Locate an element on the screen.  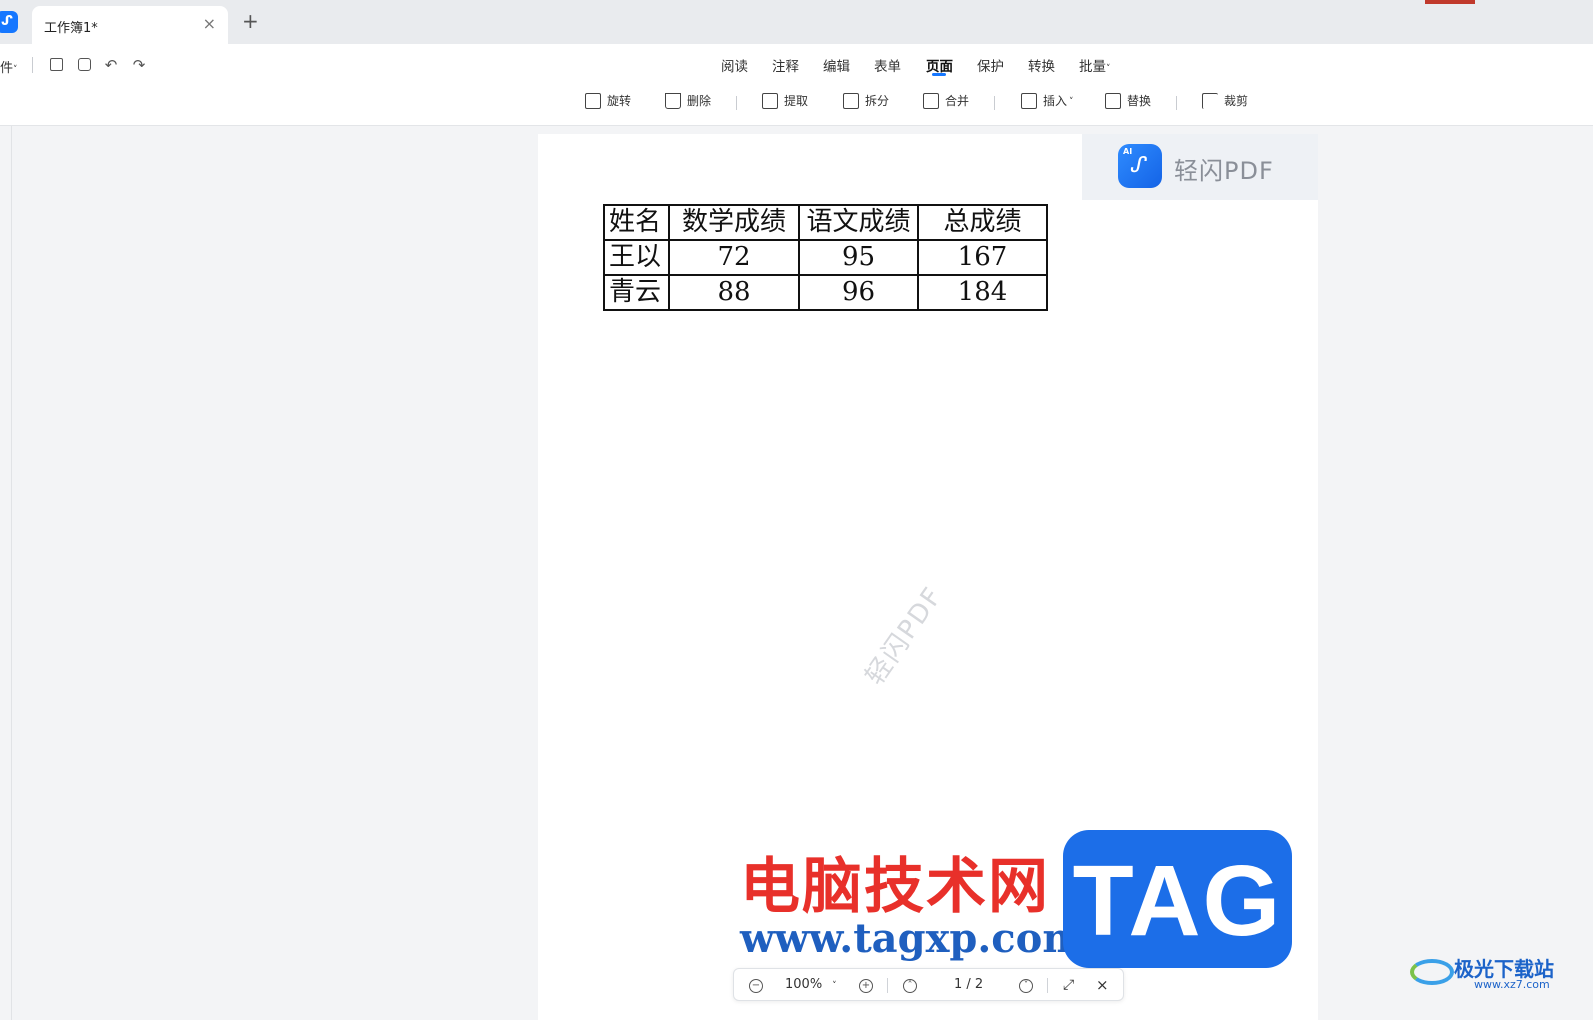
corner-url: www.xz7.com is located at coordinates (1512, 984).